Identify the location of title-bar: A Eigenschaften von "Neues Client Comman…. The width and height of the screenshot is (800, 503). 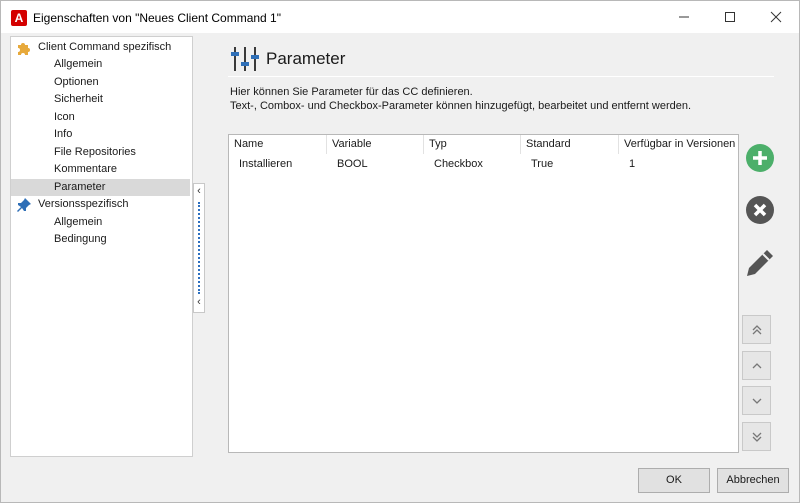
(400, 17).